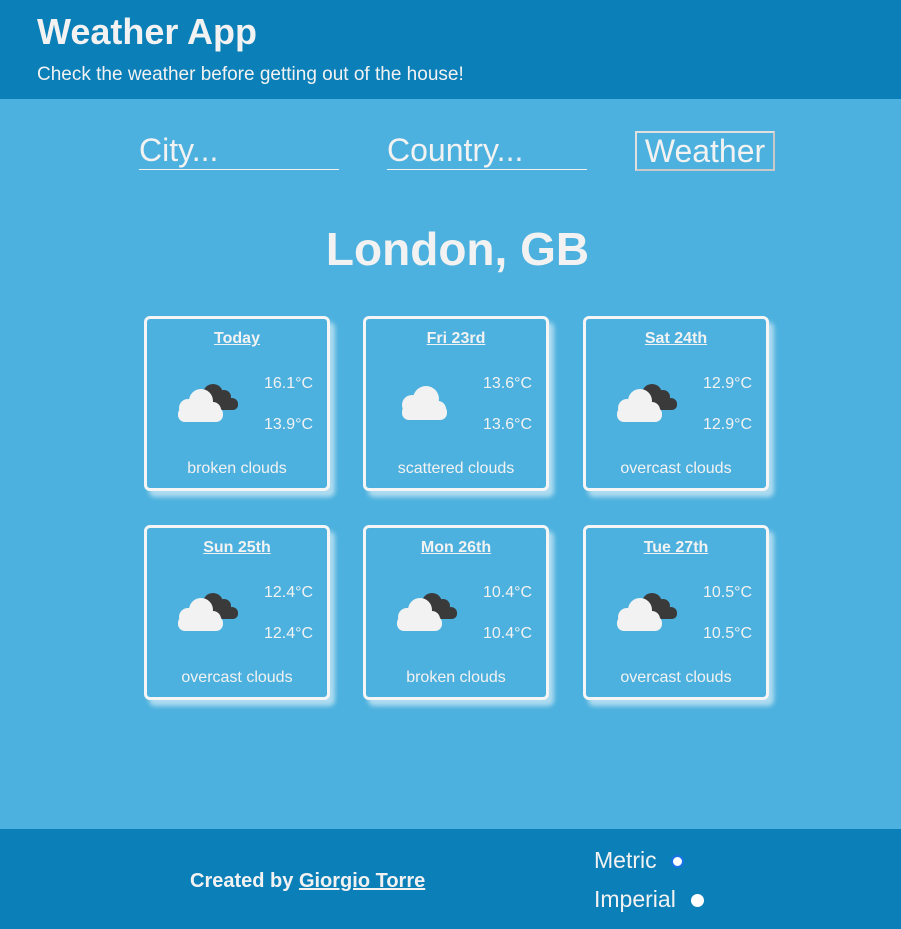 The height and width of the screenshot is (929, 901). What do you see at coordinates (239, 150) in the screenshot?
I see `city-input` at bounding box center [239, 150].